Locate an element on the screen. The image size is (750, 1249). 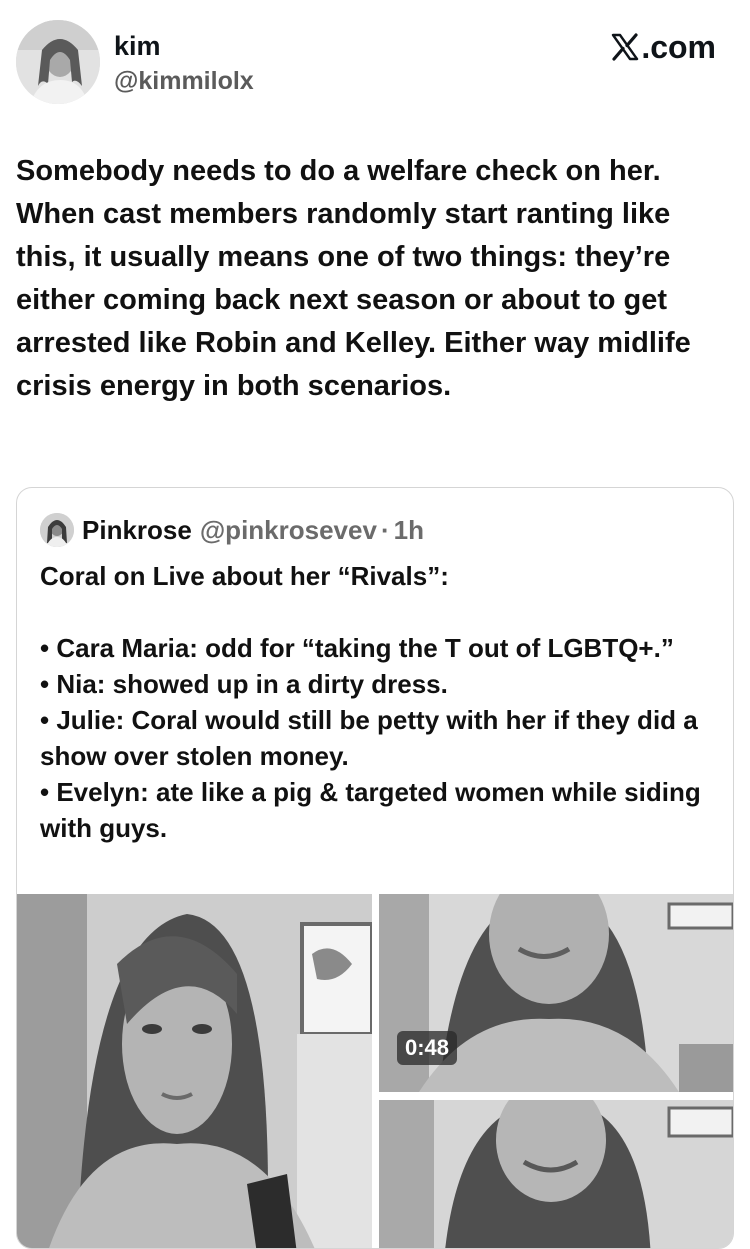
source-label: .com is located at coordinates (663, 47).